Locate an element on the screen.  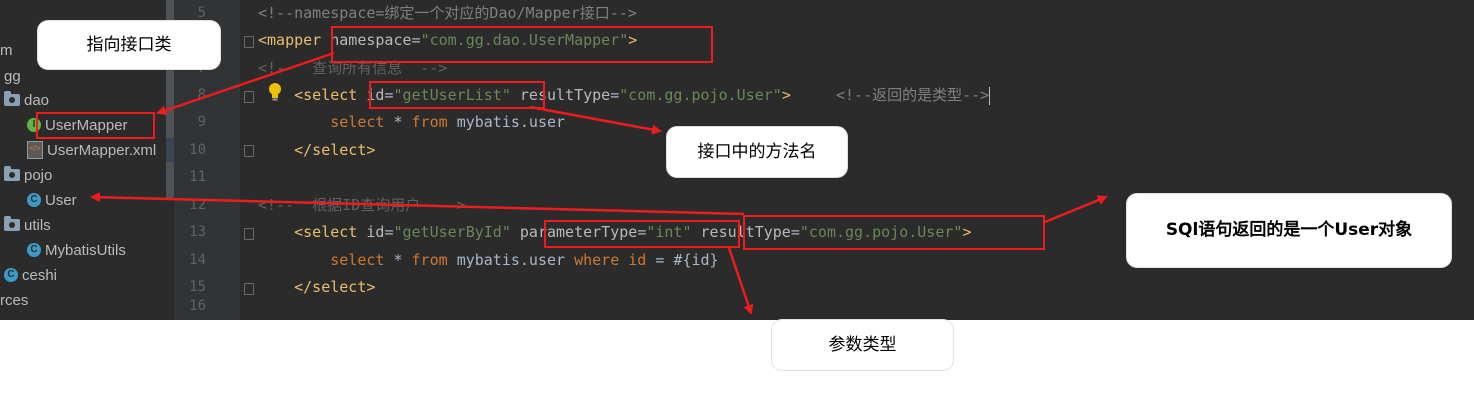
highlight-result-type is located at coordinates (894, 232).